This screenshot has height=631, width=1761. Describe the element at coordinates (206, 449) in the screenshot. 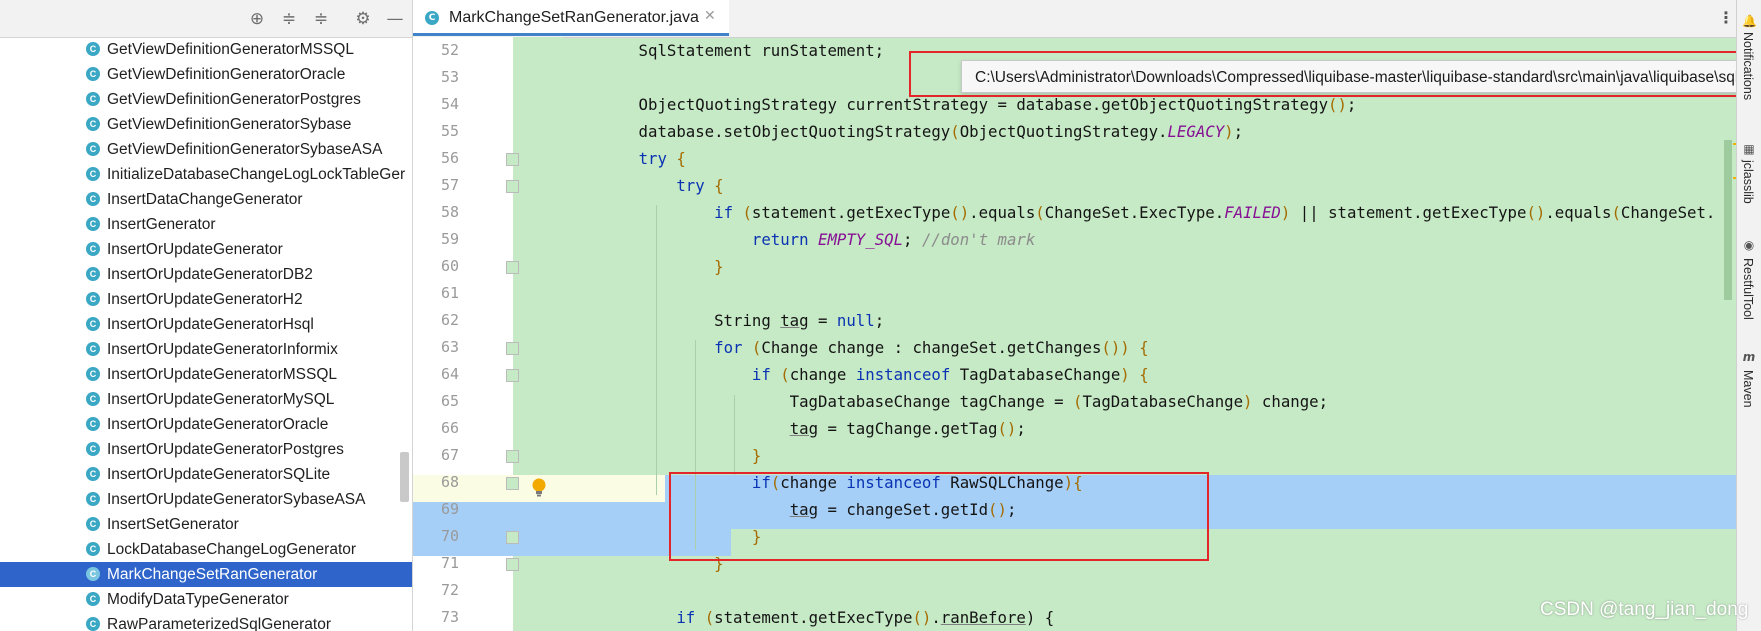

I see `tree-item: C InsertOrUpdateGeneratorPostgres` at that location.